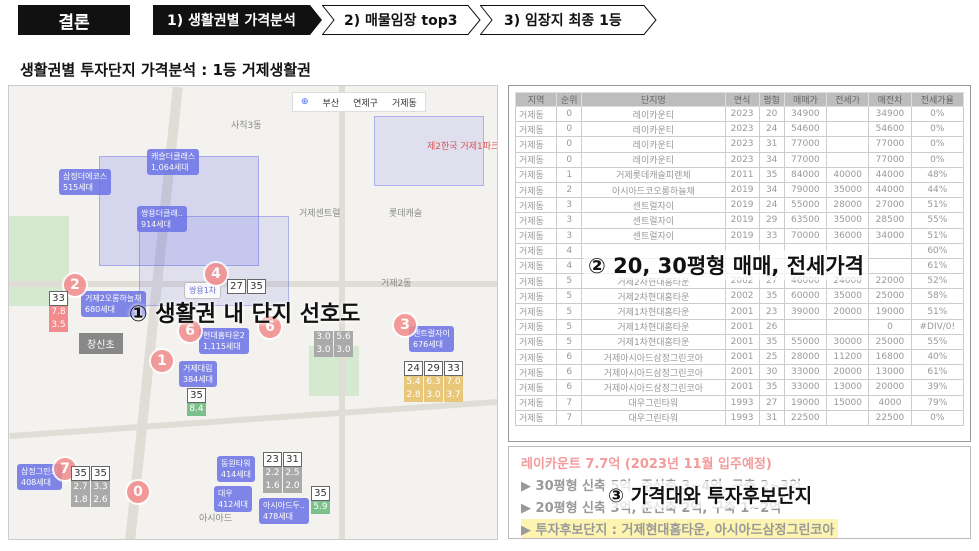 The height and width of the screenshot is (551, 979). I want to click on table-cell: 거제롯데캐슬피렌체, so click(653, 174).